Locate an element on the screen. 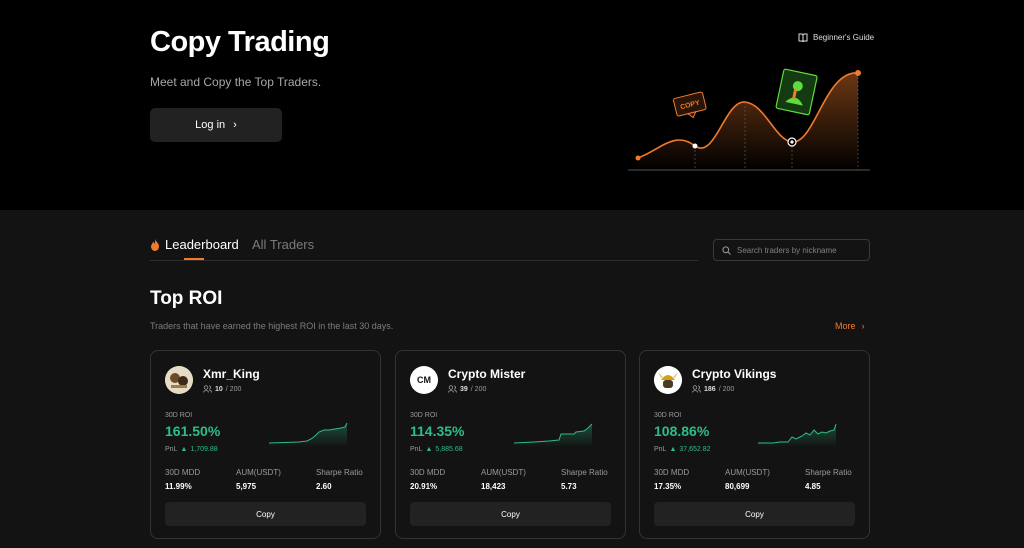  sharpe-value: 2.60 is located at coordinates (324, 486).